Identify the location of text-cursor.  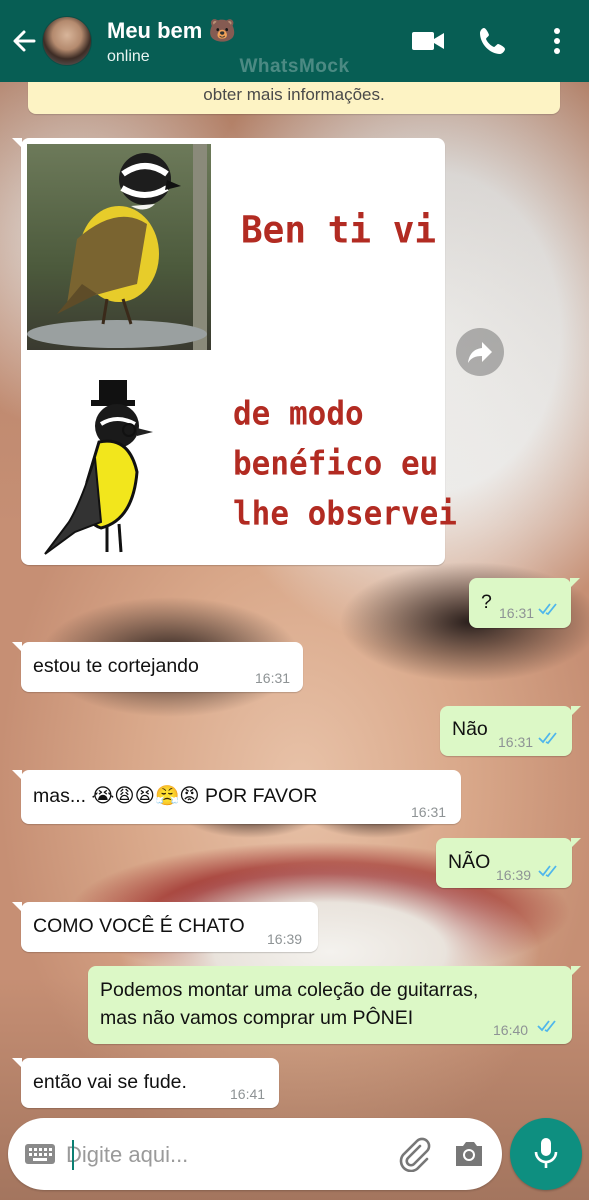
(73, 1155).